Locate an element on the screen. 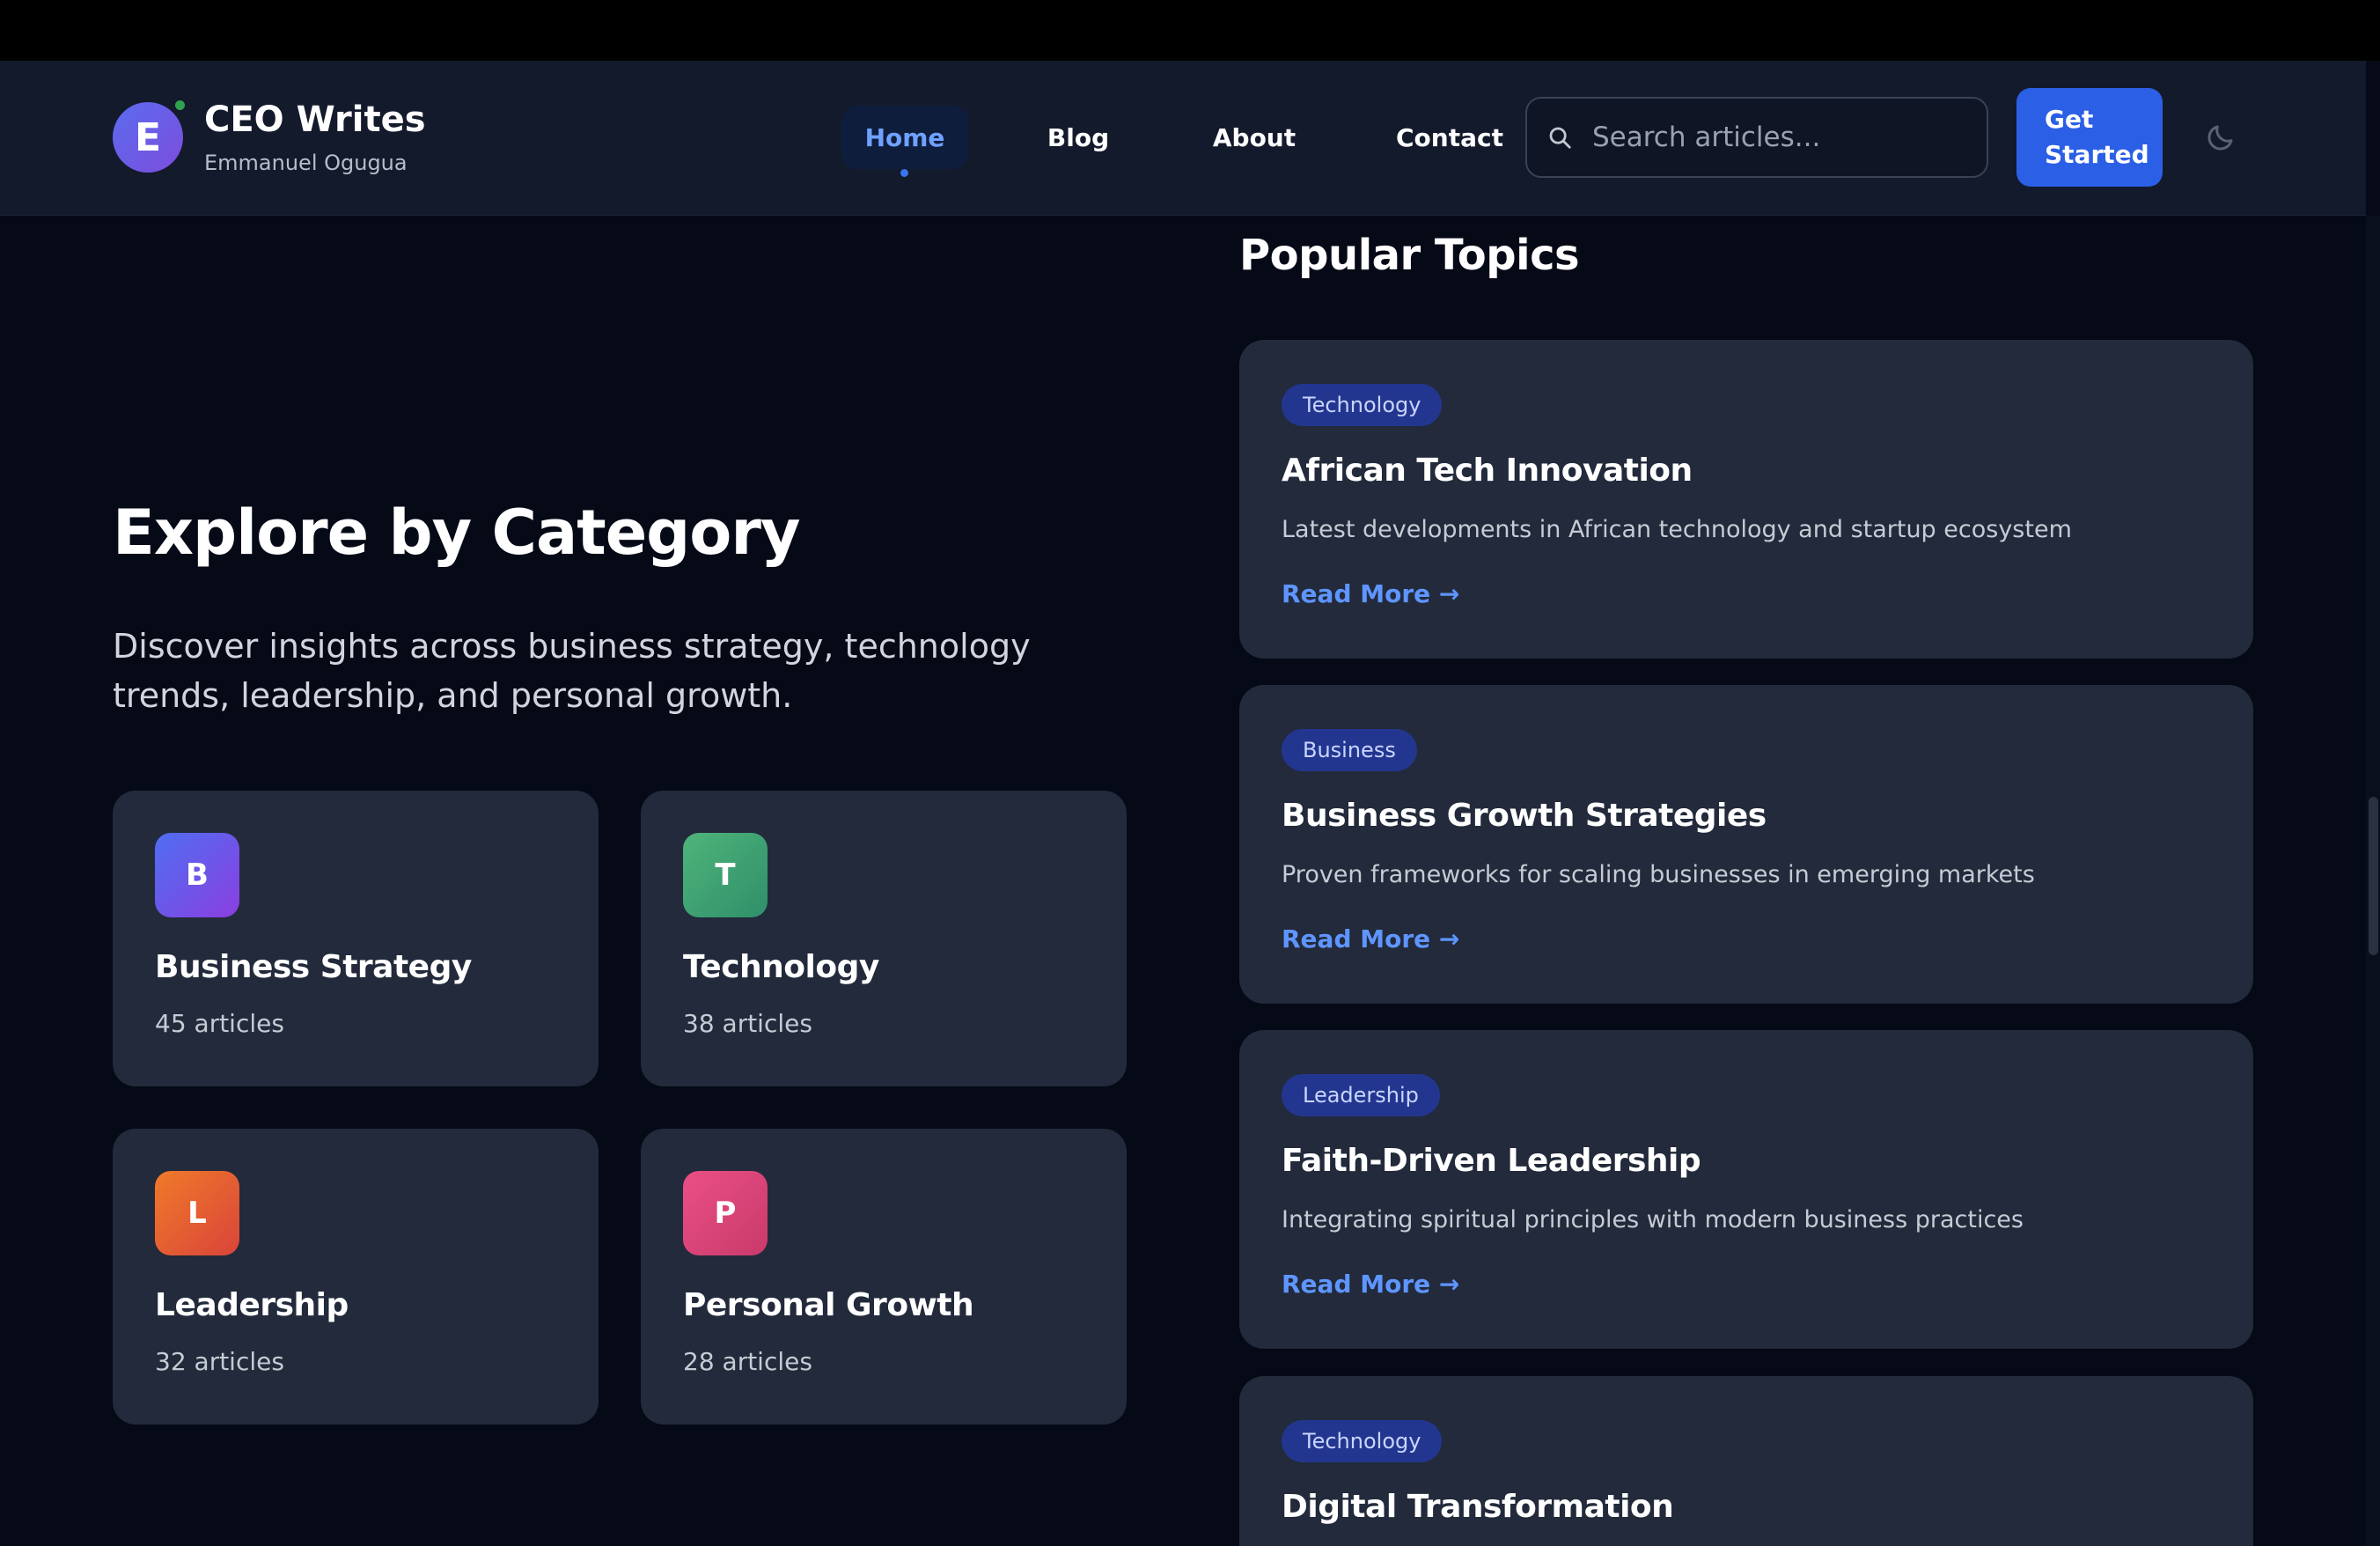 This screenshot has height=1546, width=2380. category-letter-icon: B is located at coordinates (197, 875).